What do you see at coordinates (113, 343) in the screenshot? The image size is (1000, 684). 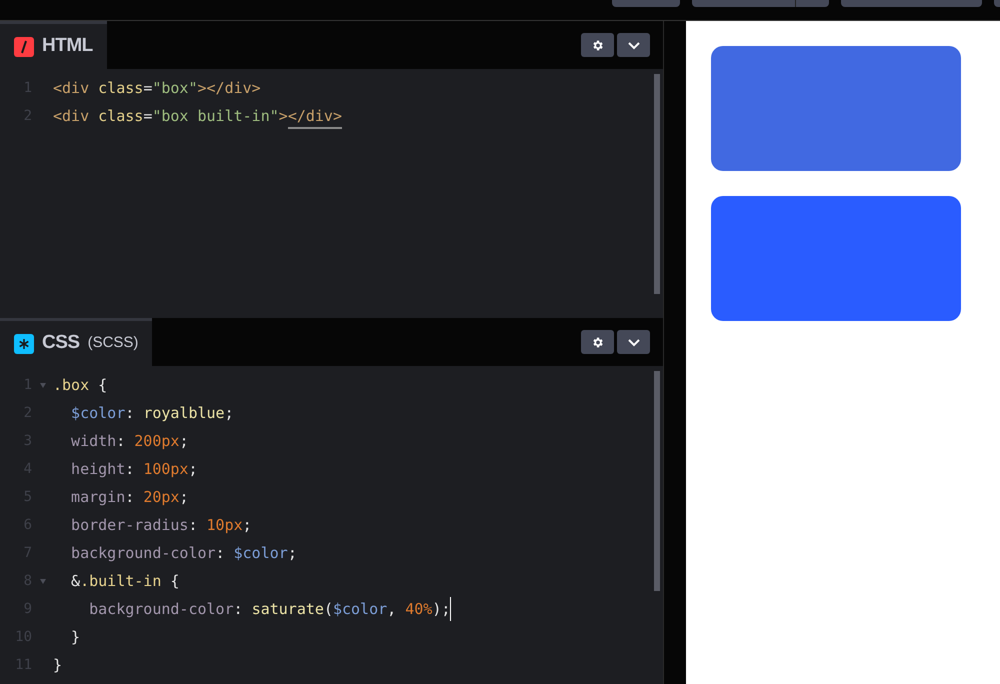 I see `tab-subtitle: (SCSS)` at bounding box center [113, 343].